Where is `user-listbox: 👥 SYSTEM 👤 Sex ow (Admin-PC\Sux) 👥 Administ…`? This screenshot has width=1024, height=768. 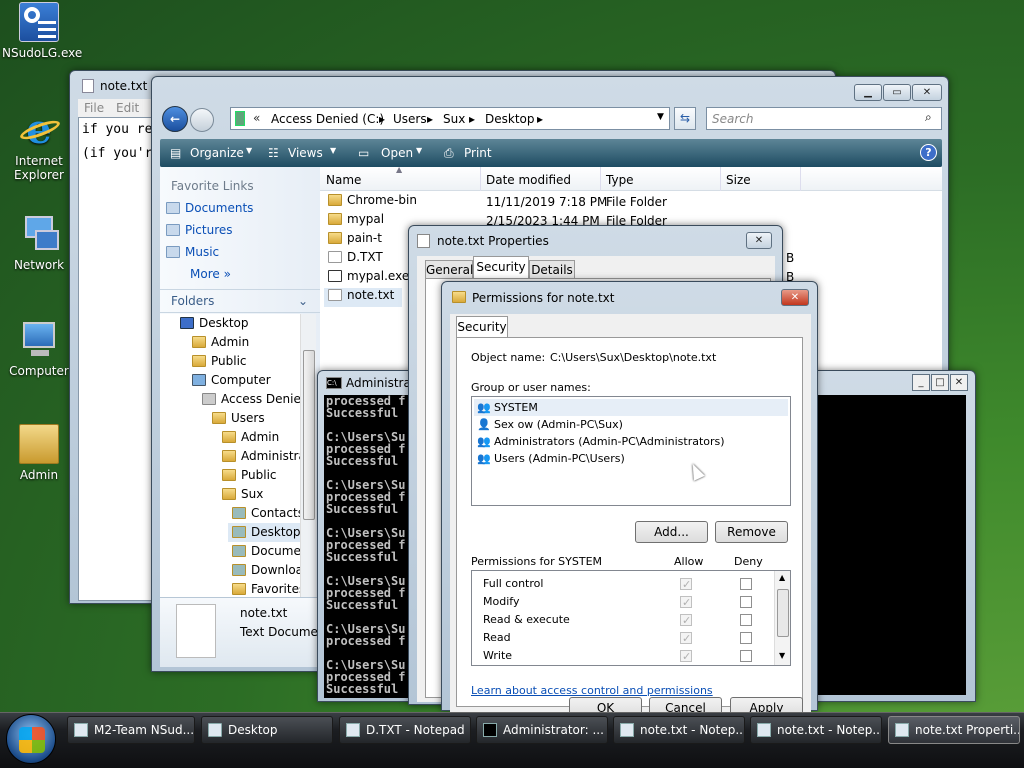 user-listbox: 👥 SYSTEM 👤 Sex ow (Admin-PC\Sux) 👥 Administ… is located at coordinates (631, 451).